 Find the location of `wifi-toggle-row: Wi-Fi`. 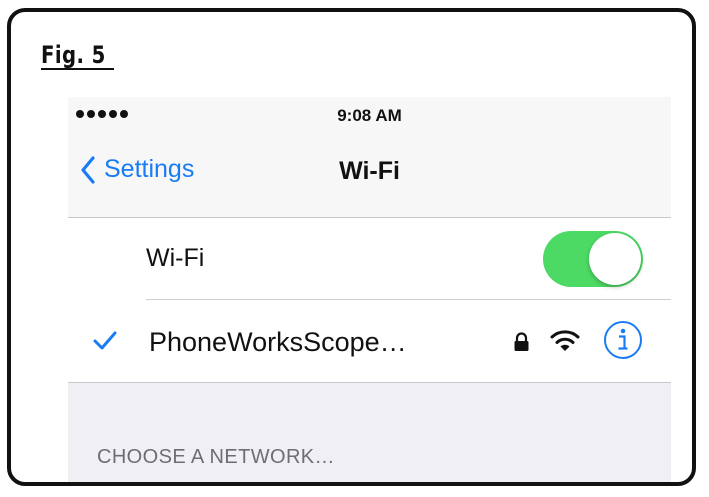

wifi-toggle-row: Wi-Fi is located at coordinates (369, 259).